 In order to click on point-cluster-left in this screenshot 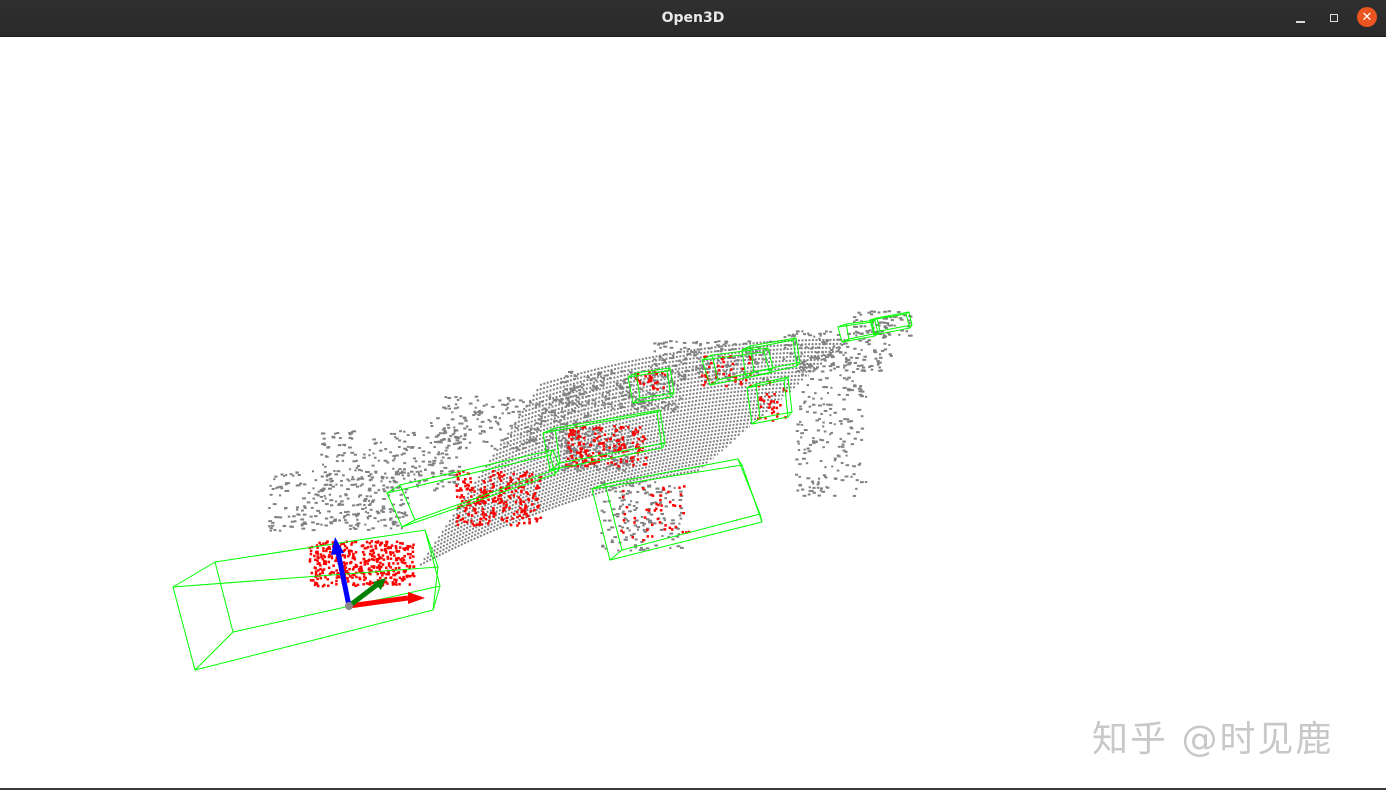, I will do `click(339, 501)`.